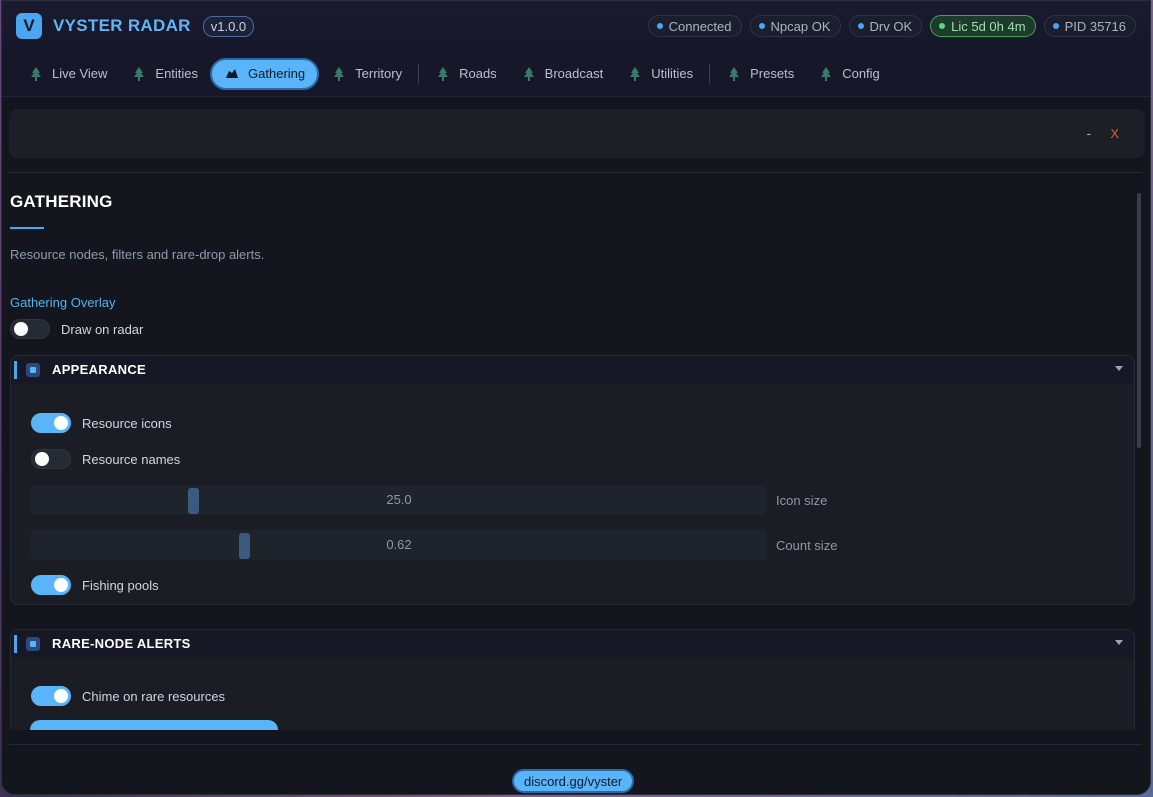  Describe the element at coordinates (795, 26) in the screenshot. I see `status-npcap: Npcap OK` at that location.